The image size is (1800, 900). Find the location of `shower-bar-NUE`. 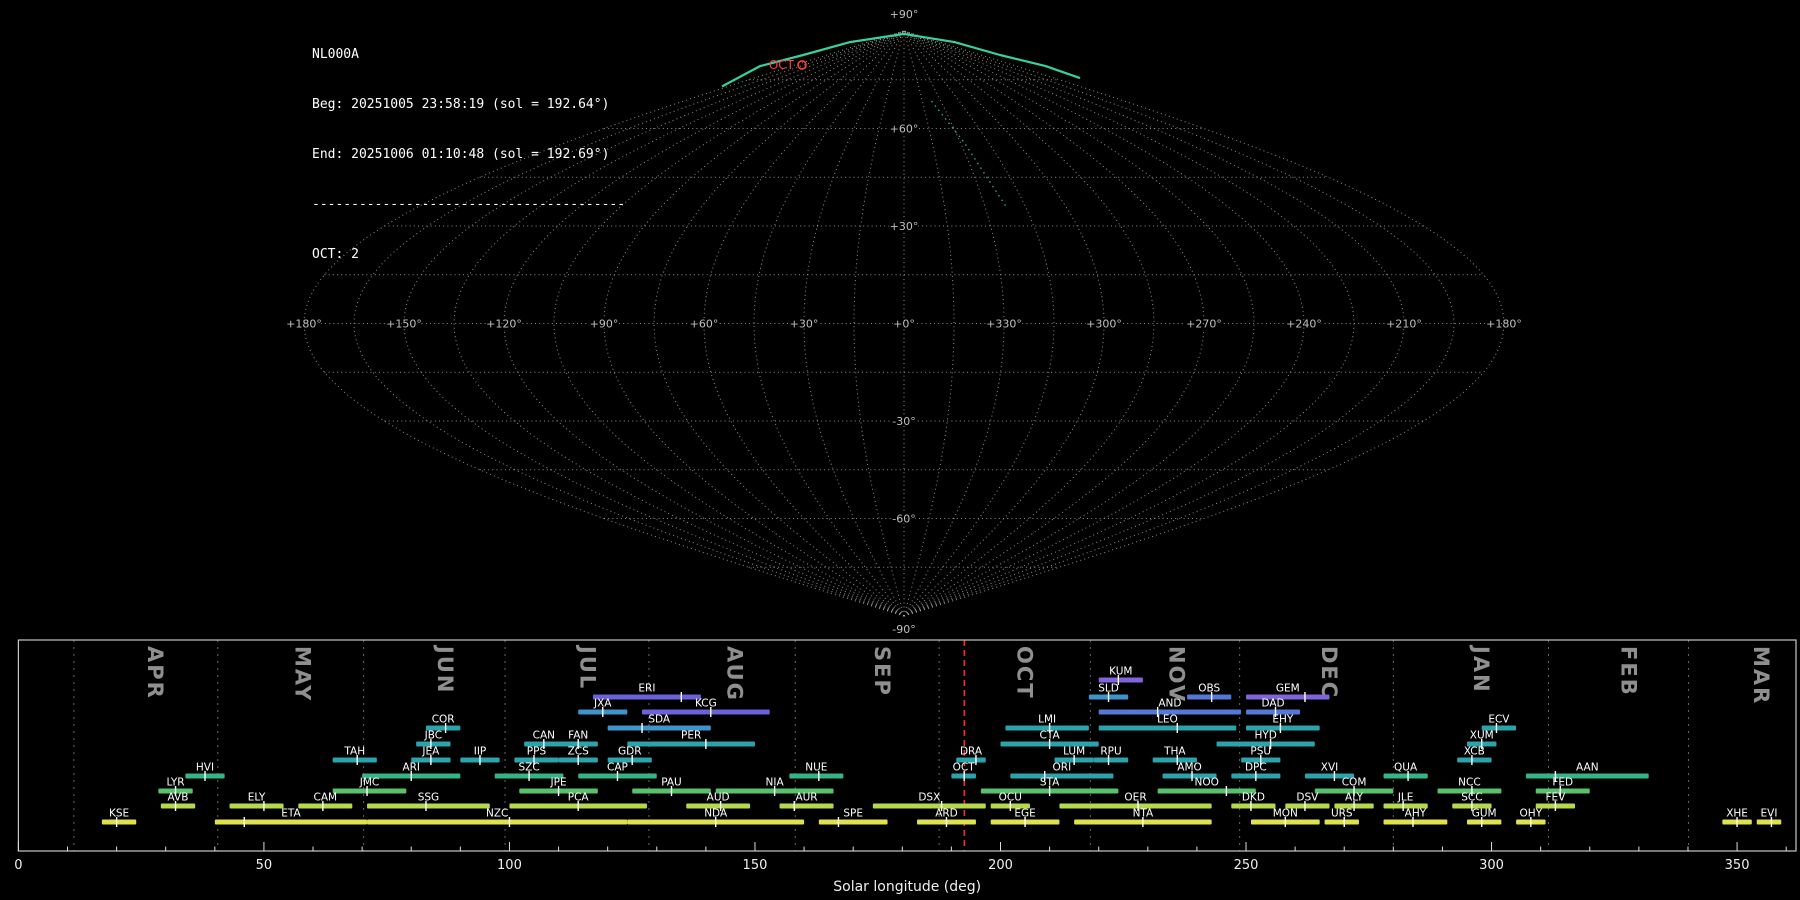

shower-bar-NUE is located at coordinates (816, 776).